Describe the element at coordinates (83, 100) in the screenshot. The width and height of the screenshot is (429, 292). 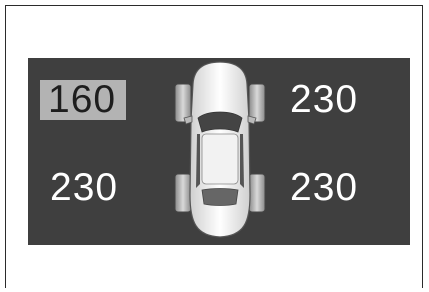
I see `front-left-pressure: 160` at that location.